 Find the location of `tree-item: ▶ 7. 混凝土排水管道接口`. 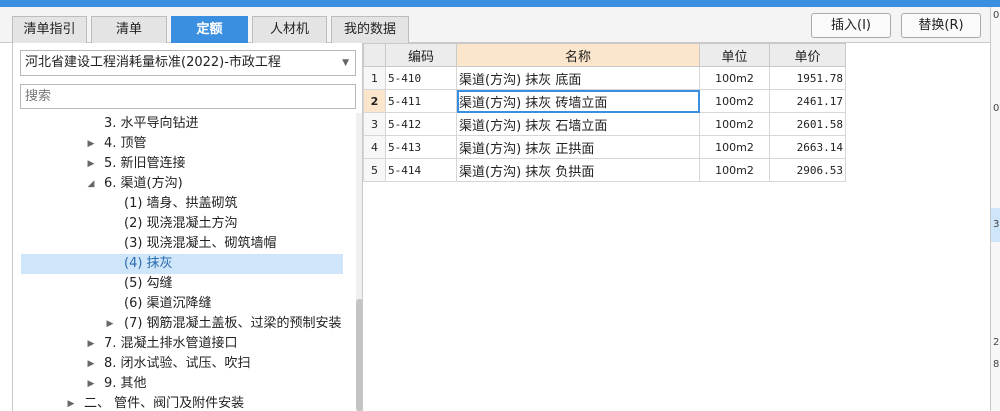

tree-item: ▶ 7. 混凝土排水管道接口 is located at coordinates (182, 344).